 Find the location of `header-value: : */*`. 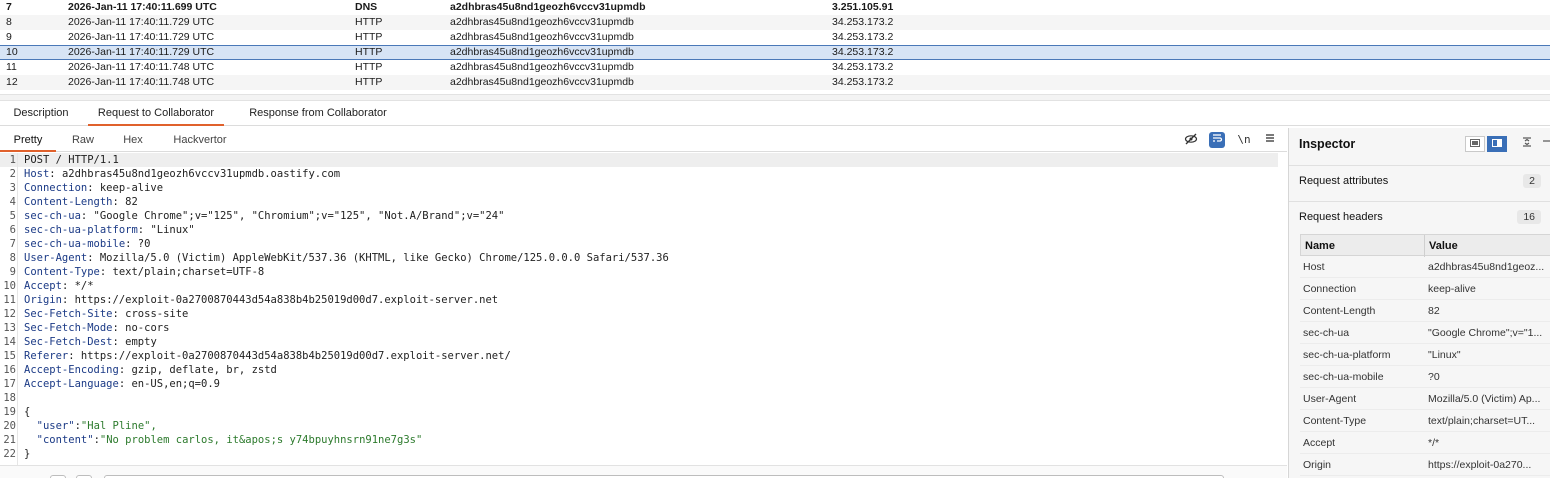

header-value: : */* is located at coordinates (77, 286).